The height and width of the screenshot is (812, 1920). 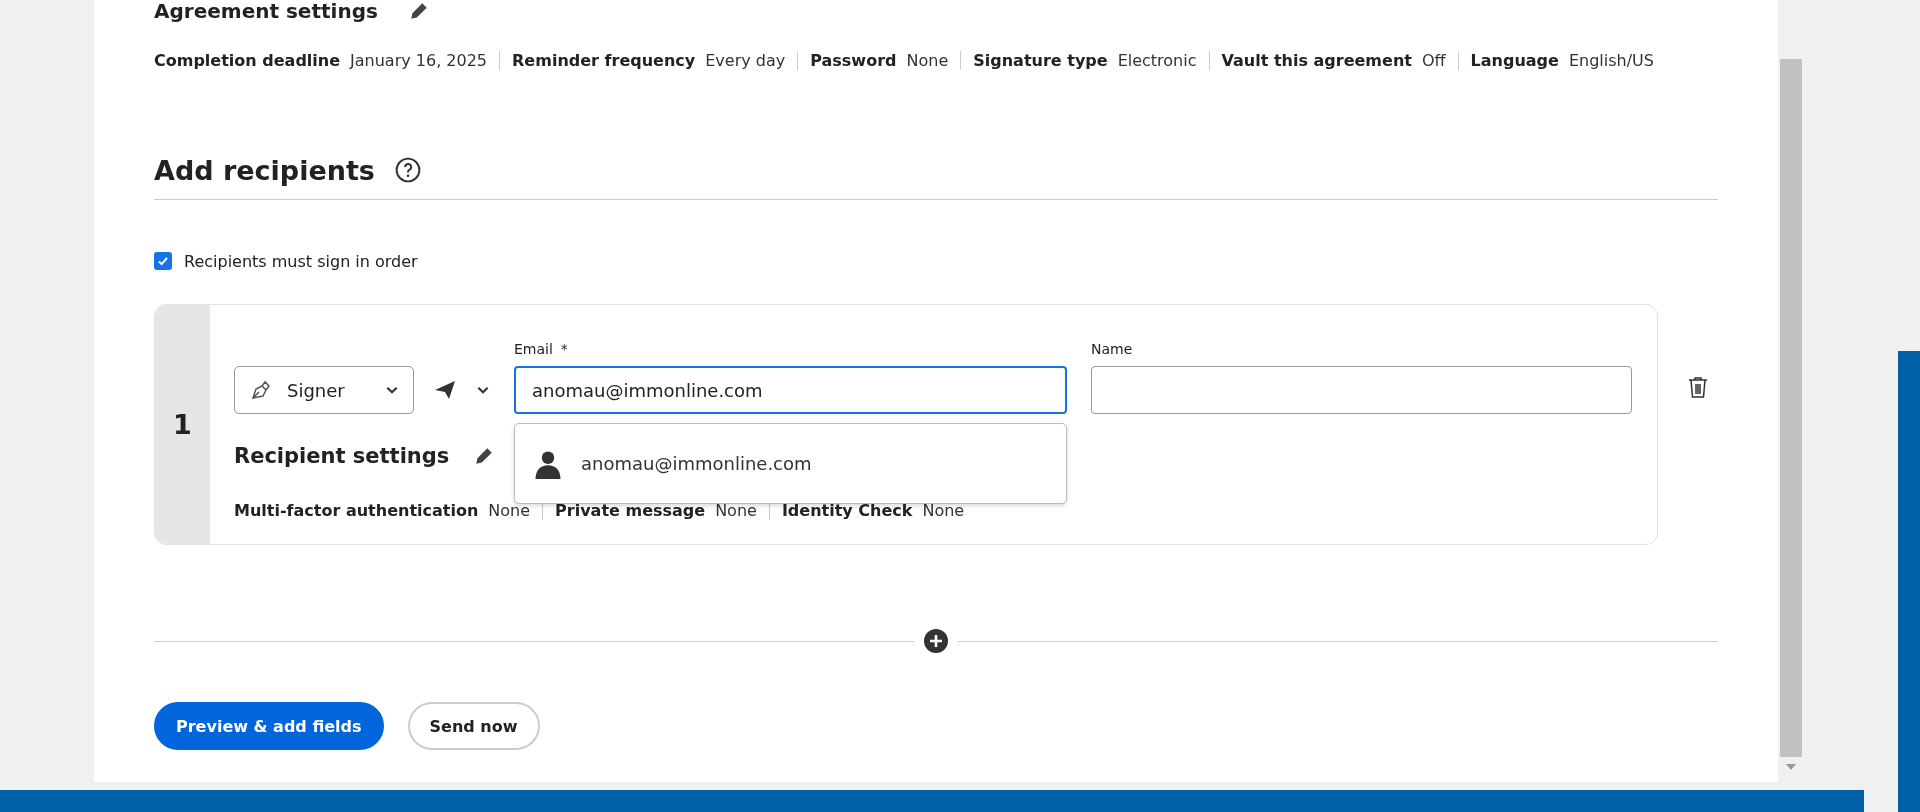 What do you see at coordinates (936, 641) in the screenshot?
I see `add-icon` at bounding box center [936, 641].